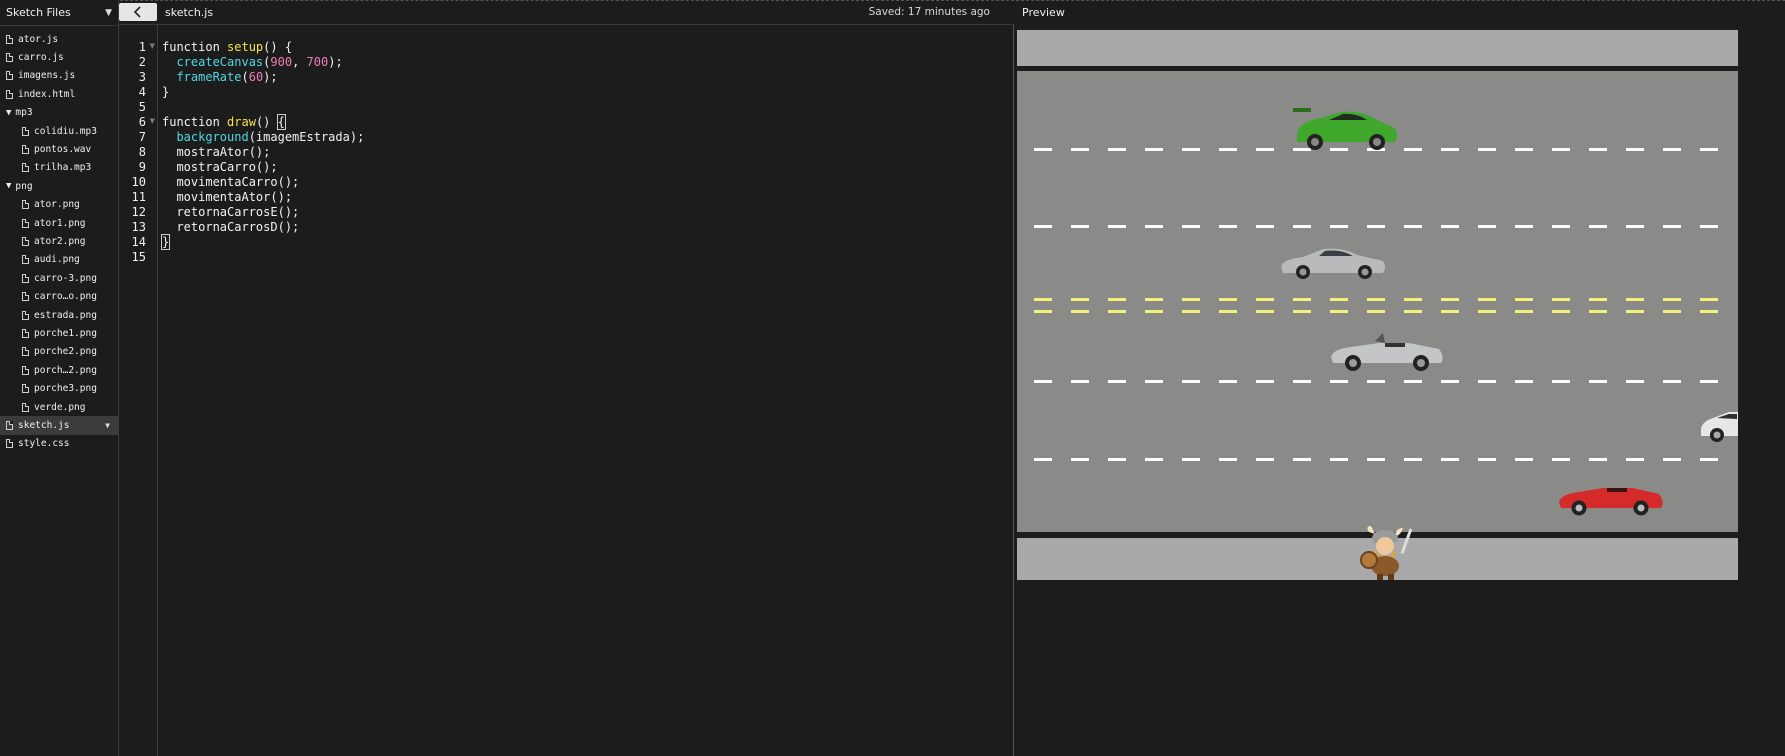  I want to click on file-item: ator1.png, so click(59, 223).